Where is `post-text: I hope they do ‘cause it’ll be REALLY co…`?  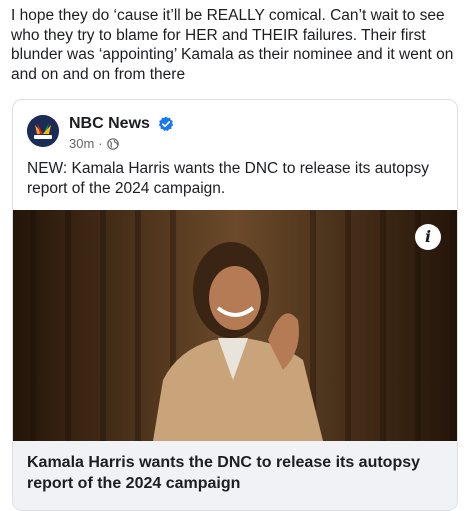
post-text: I hope they do ‘cause it’ll be REALLY co… is located at coordinates (232, 45).